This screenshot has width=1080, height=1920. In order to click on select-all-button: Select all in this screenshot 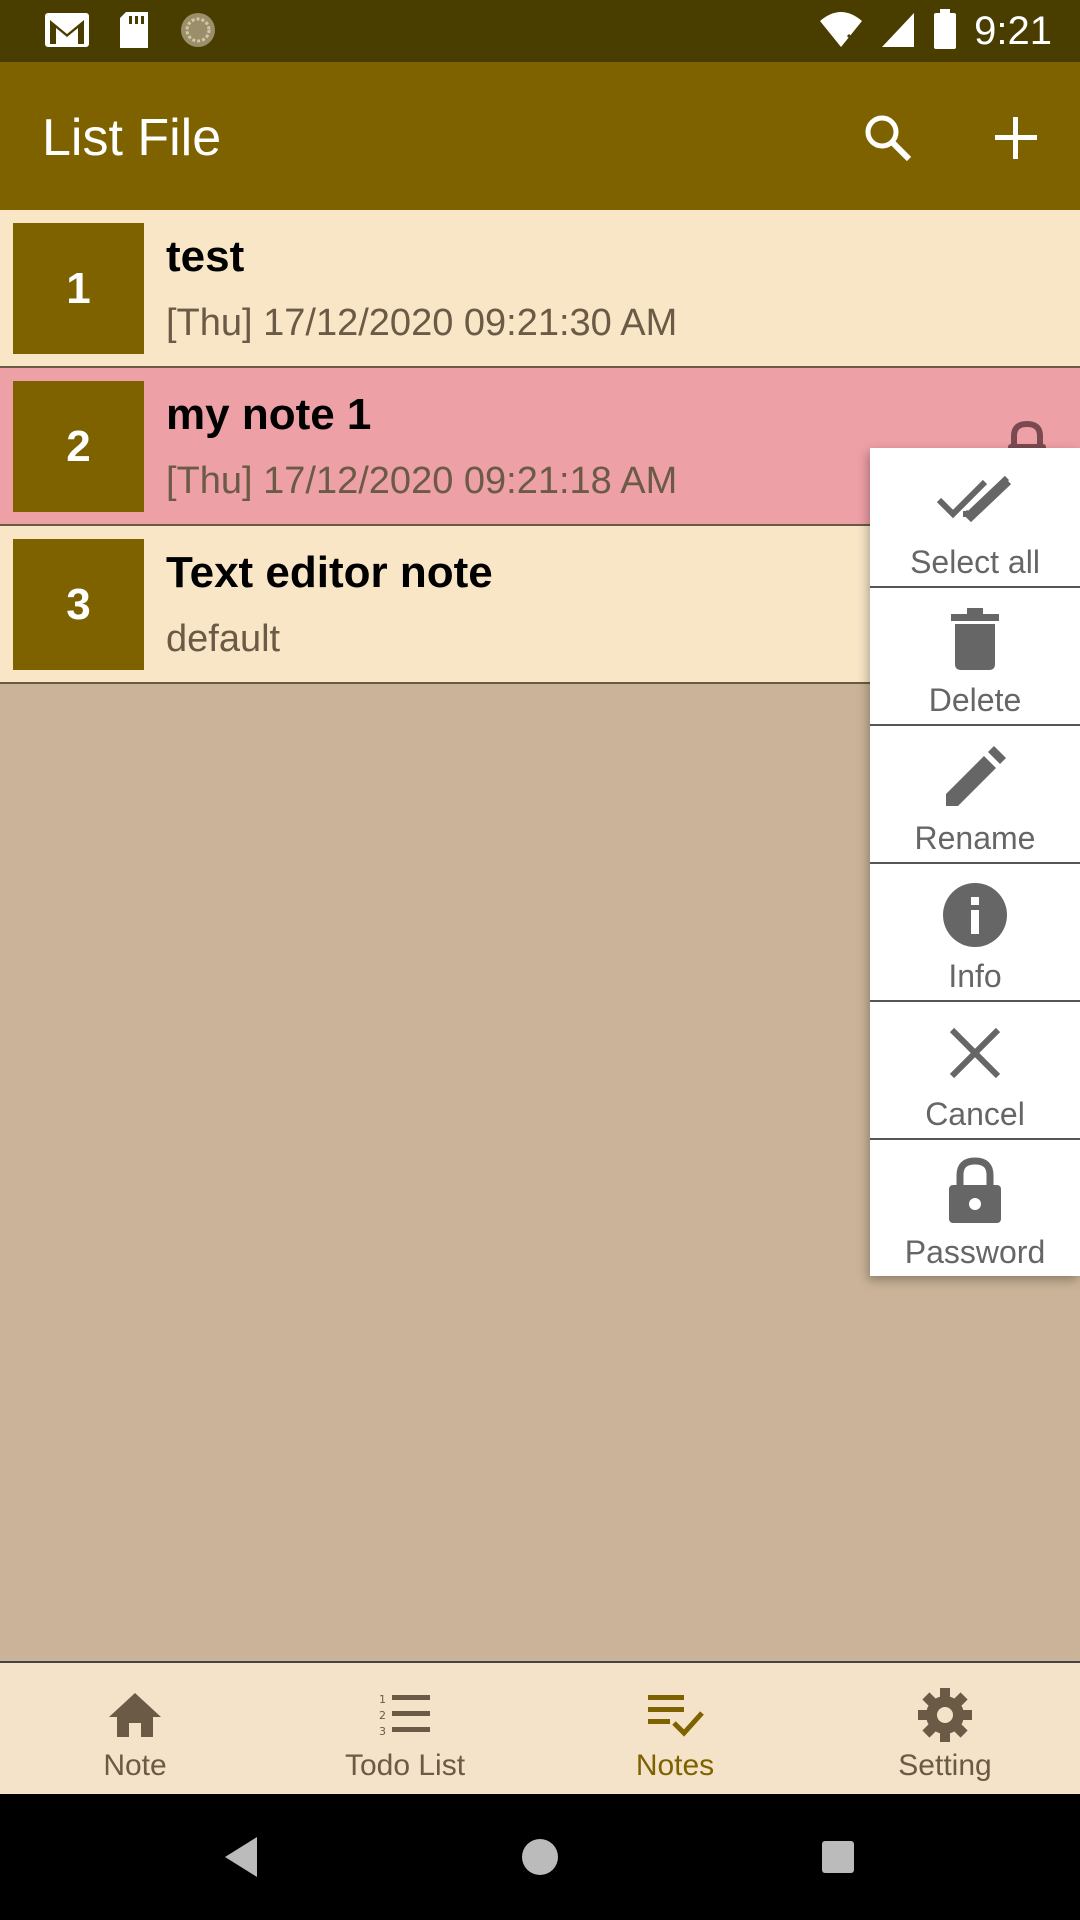, I will do `click(975, 518)`.